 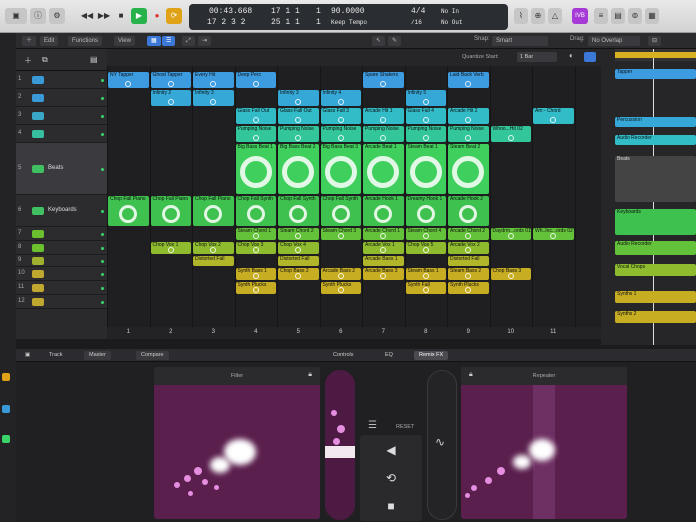 I want to click on reverse-icon: ◀, so click(x=391, y=450).